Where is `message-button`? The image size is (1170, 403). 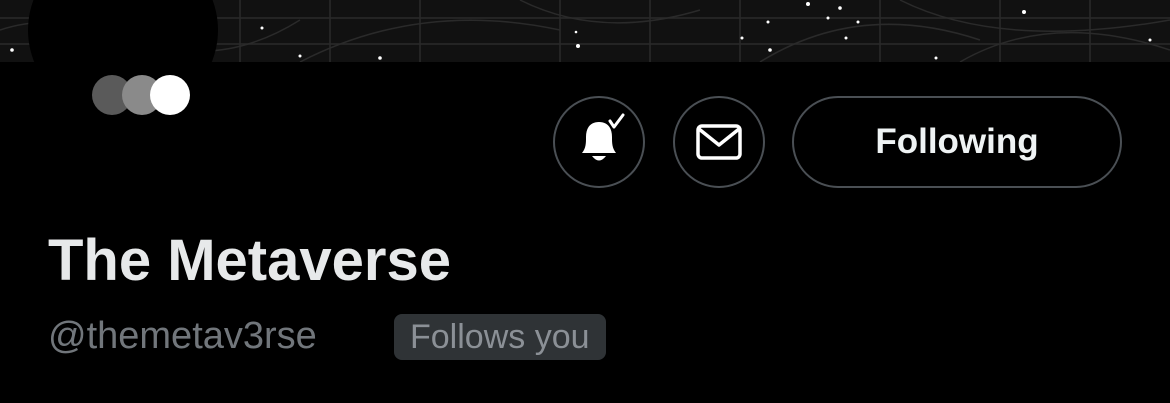 message-button is located at coordinates (719, 142).